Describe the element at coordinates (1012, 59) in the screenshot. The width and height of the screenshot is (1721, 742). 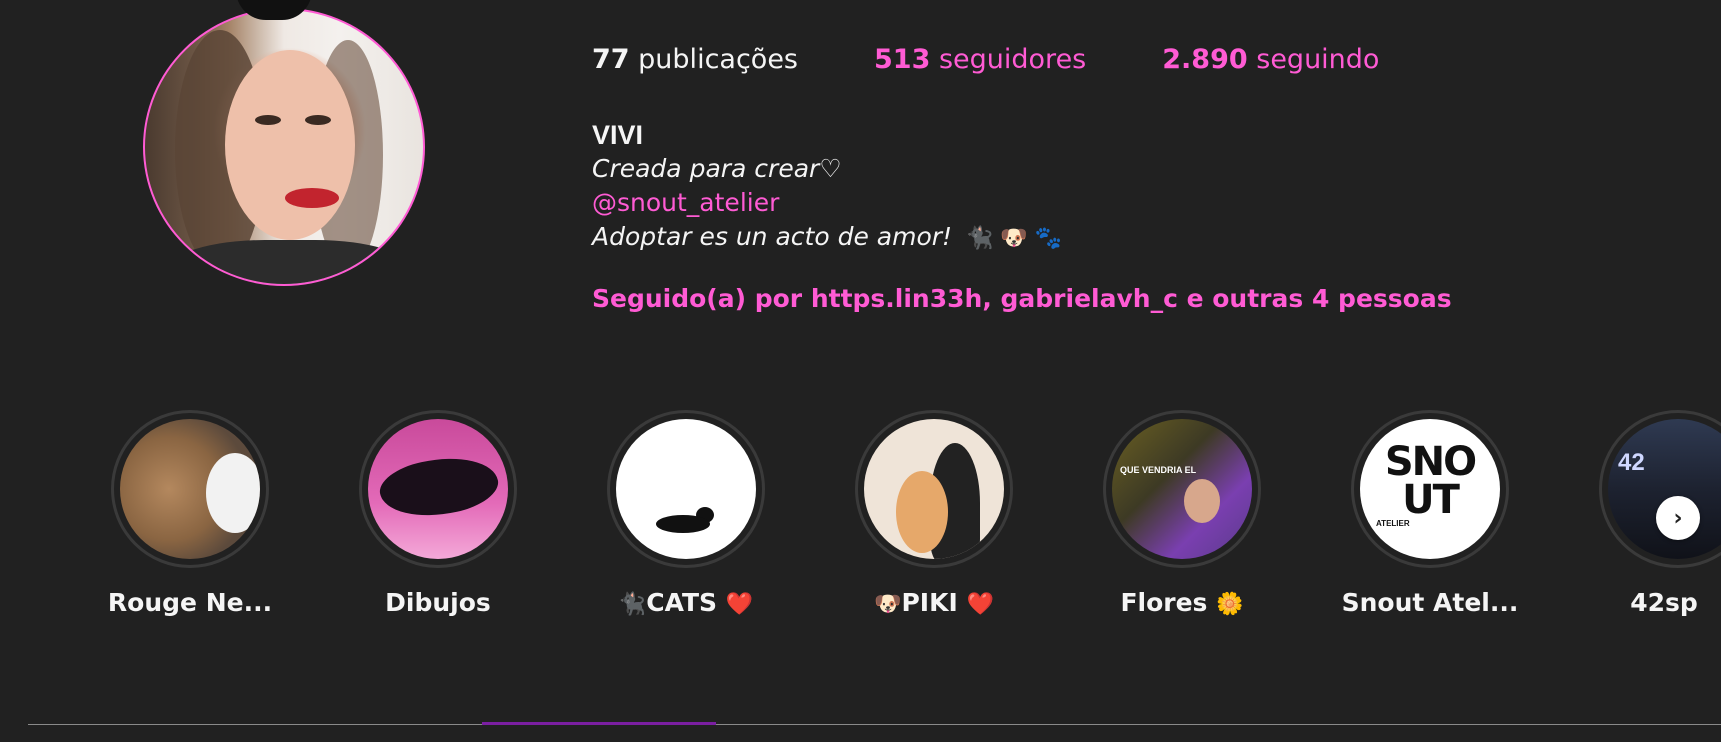
I see `followers-label: seguidores` at that location.